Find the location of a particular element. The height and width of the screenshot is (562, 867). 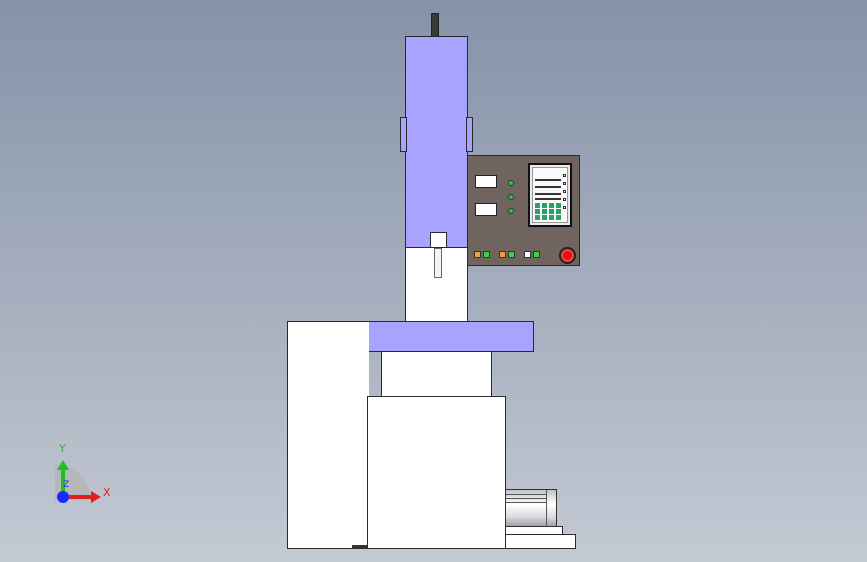

touch-screen is located at coordinates (550, 195).